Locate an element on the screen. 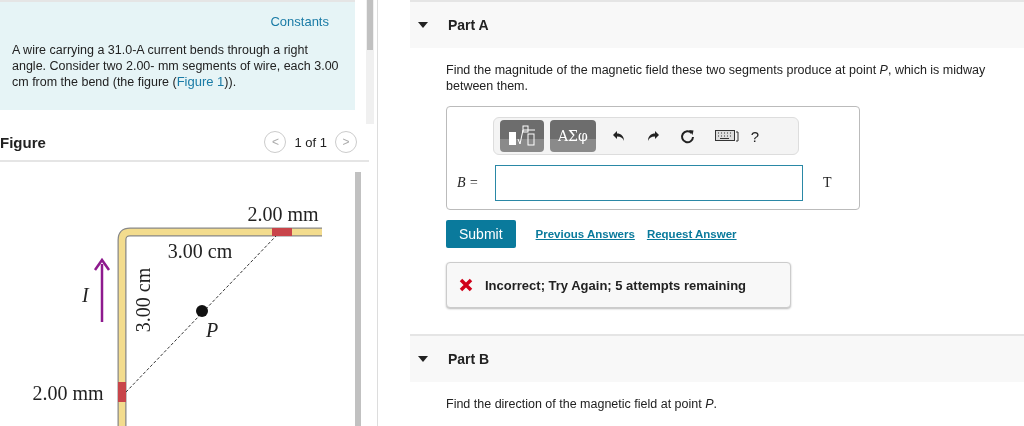  answer-link: Previous Answers is located at coordinates (585, 234).